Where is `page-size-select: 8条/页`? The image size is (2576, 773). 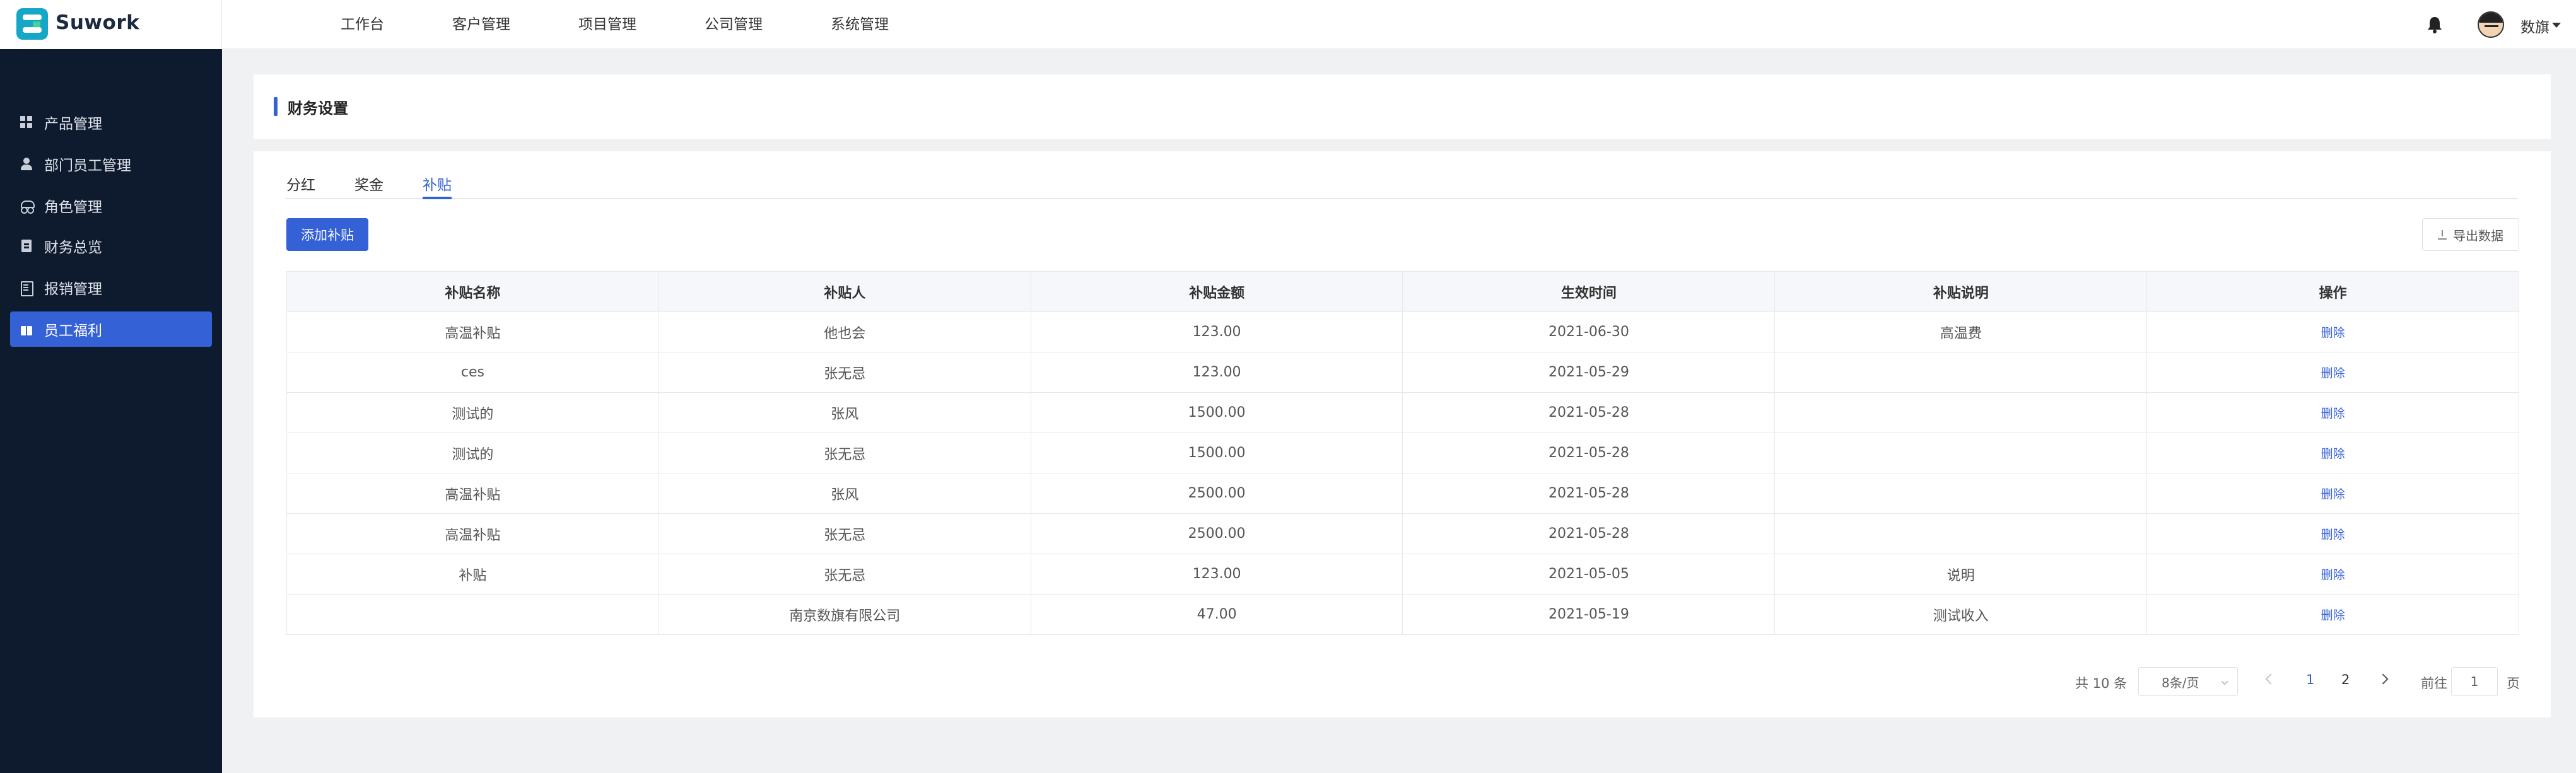
page-size-select: 8条/页 is located at coordinates (2188, 682).